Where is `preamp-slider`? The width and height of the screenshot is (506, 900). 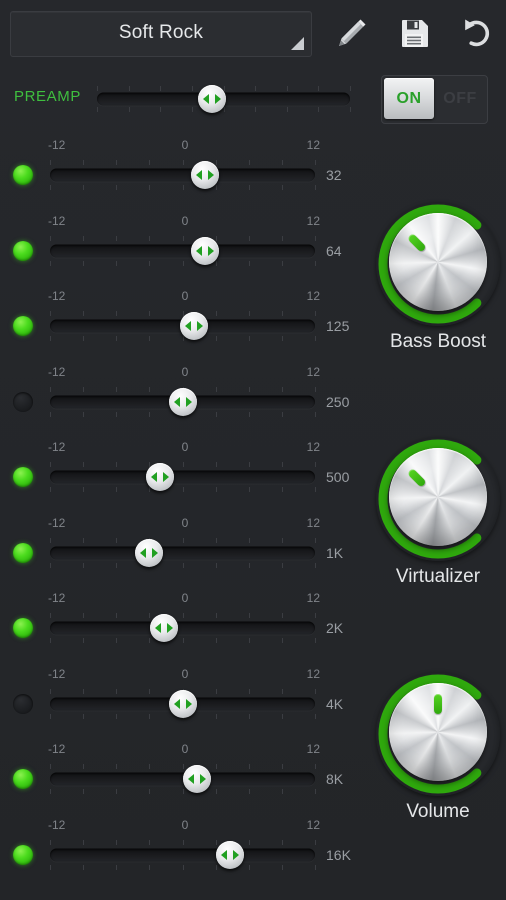
preamp-slider is located at coordinates (224, 99).